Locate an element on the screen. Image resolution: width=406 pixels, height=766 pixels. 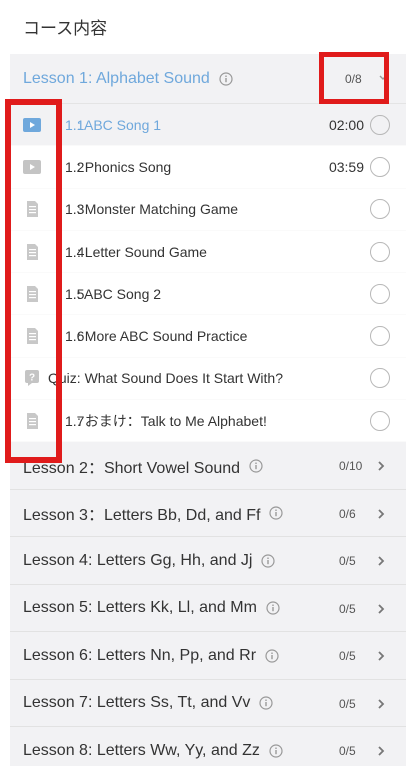
lesson-item: 1.3: Monster Matching Game is located at coordinates (208, 210).